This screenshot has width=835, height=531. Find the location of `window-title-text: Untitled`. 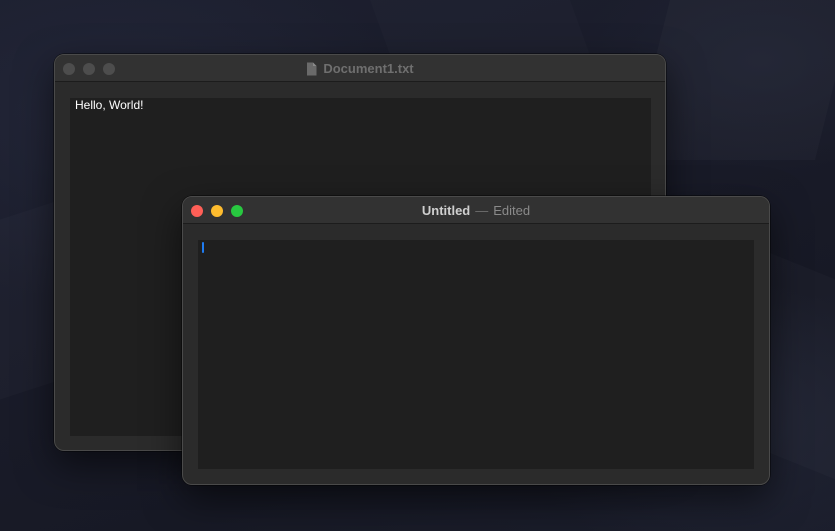

window-title-text: Untitled is located at coordinates (446, 210).